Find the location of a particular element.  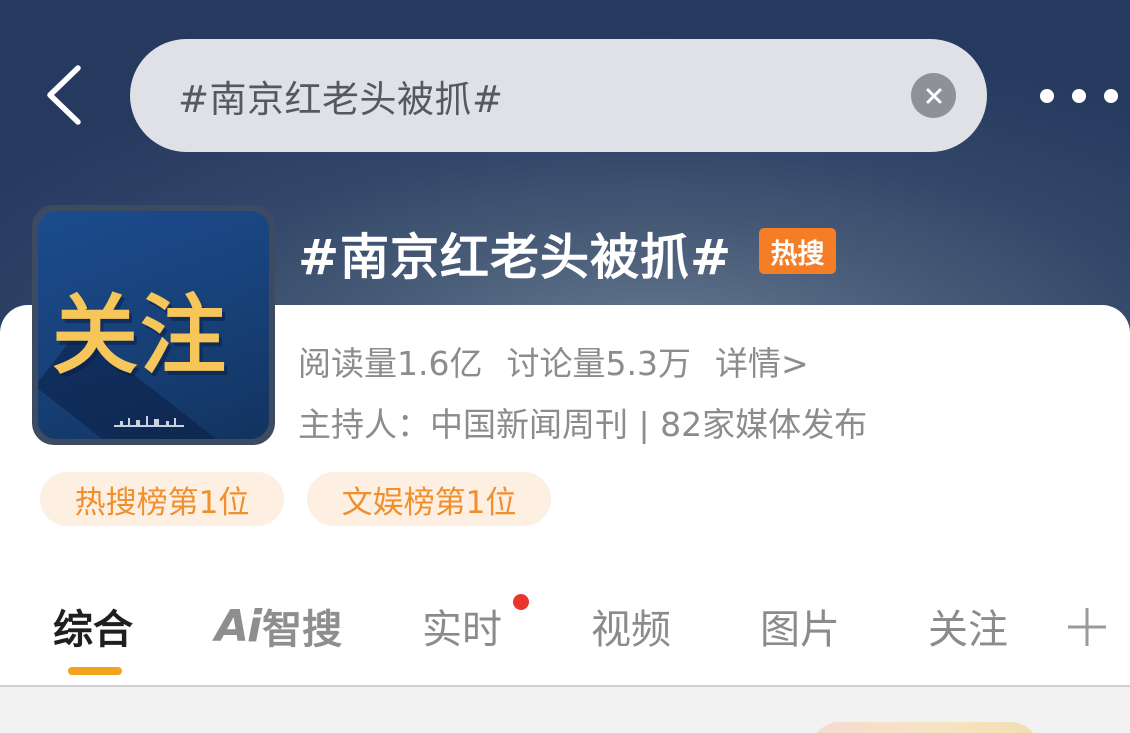

more-options-button is located at coordinates (1079, 96).